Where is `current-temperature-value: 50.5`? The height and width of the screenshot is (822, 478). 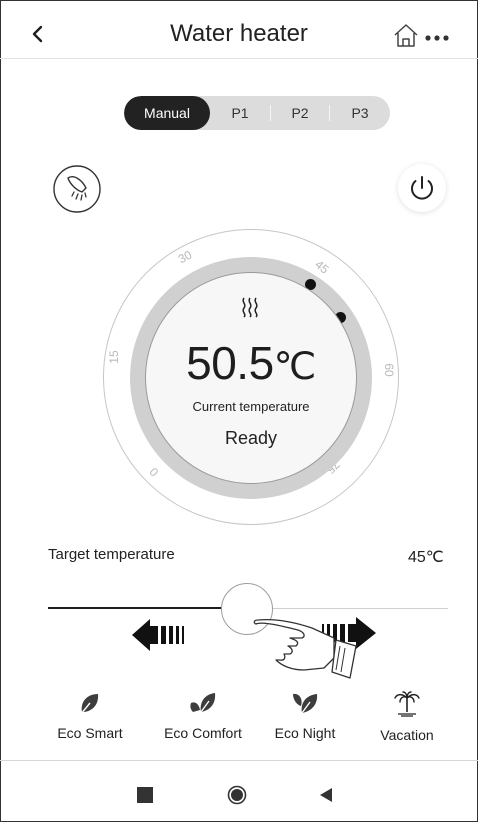 current-temperature-value: 50.5 is located at coordinates (230, 363).